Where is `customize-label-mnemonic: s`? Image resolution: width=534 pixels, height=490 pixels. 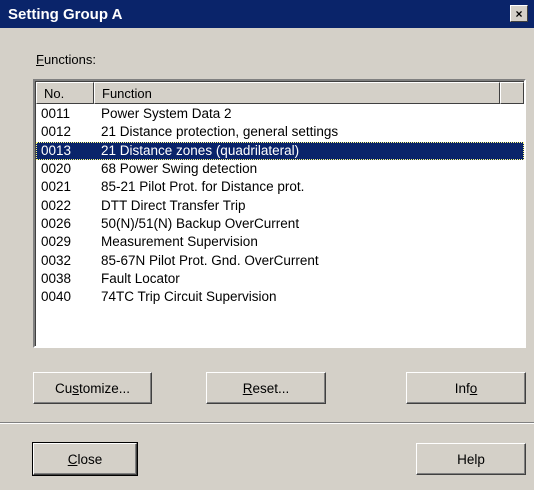
customize-label-mnemonic: s is located at coordinates (75, 388).